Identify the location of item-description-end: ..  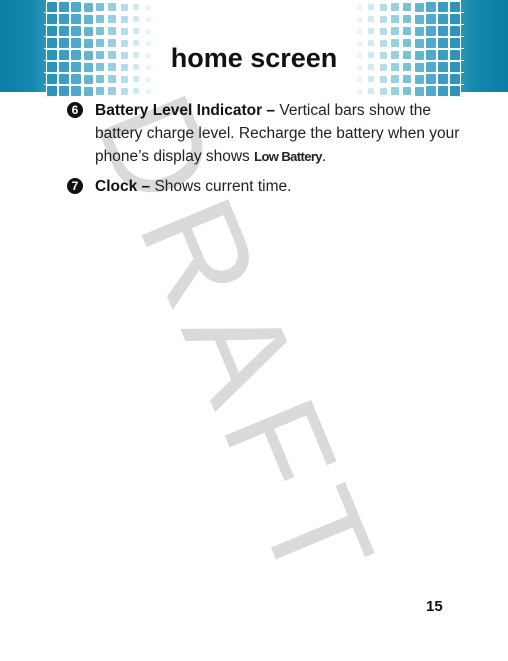
(324, 156).